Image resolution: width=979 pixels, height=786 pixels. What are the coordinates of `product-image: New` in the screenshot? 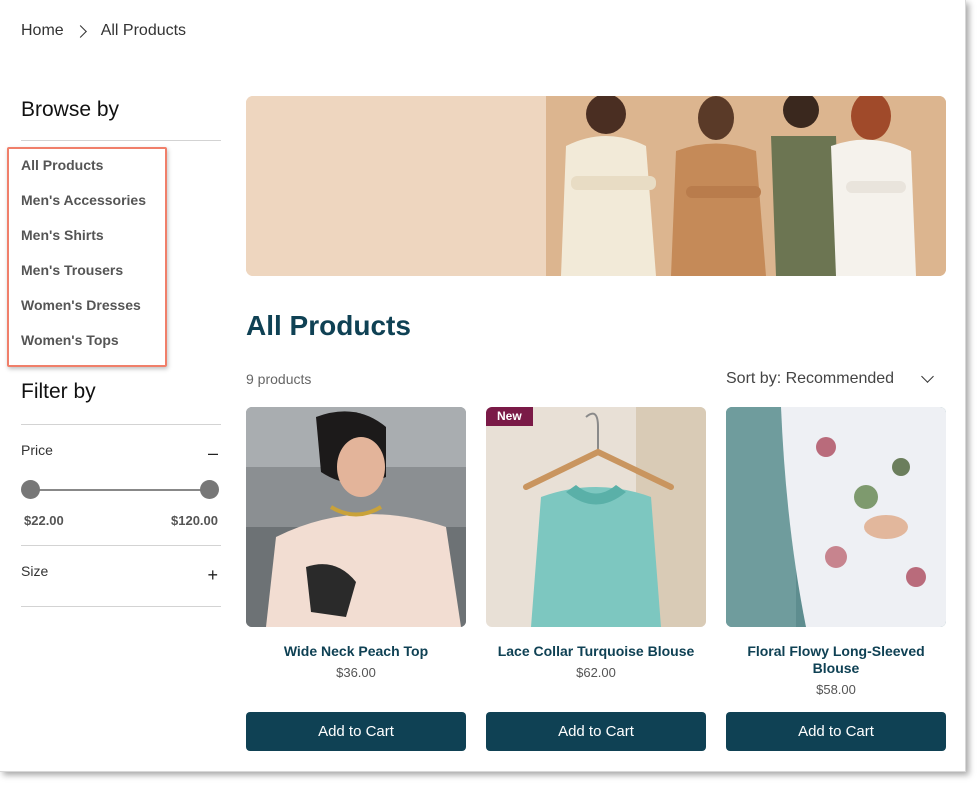 It's located at (596, 517).